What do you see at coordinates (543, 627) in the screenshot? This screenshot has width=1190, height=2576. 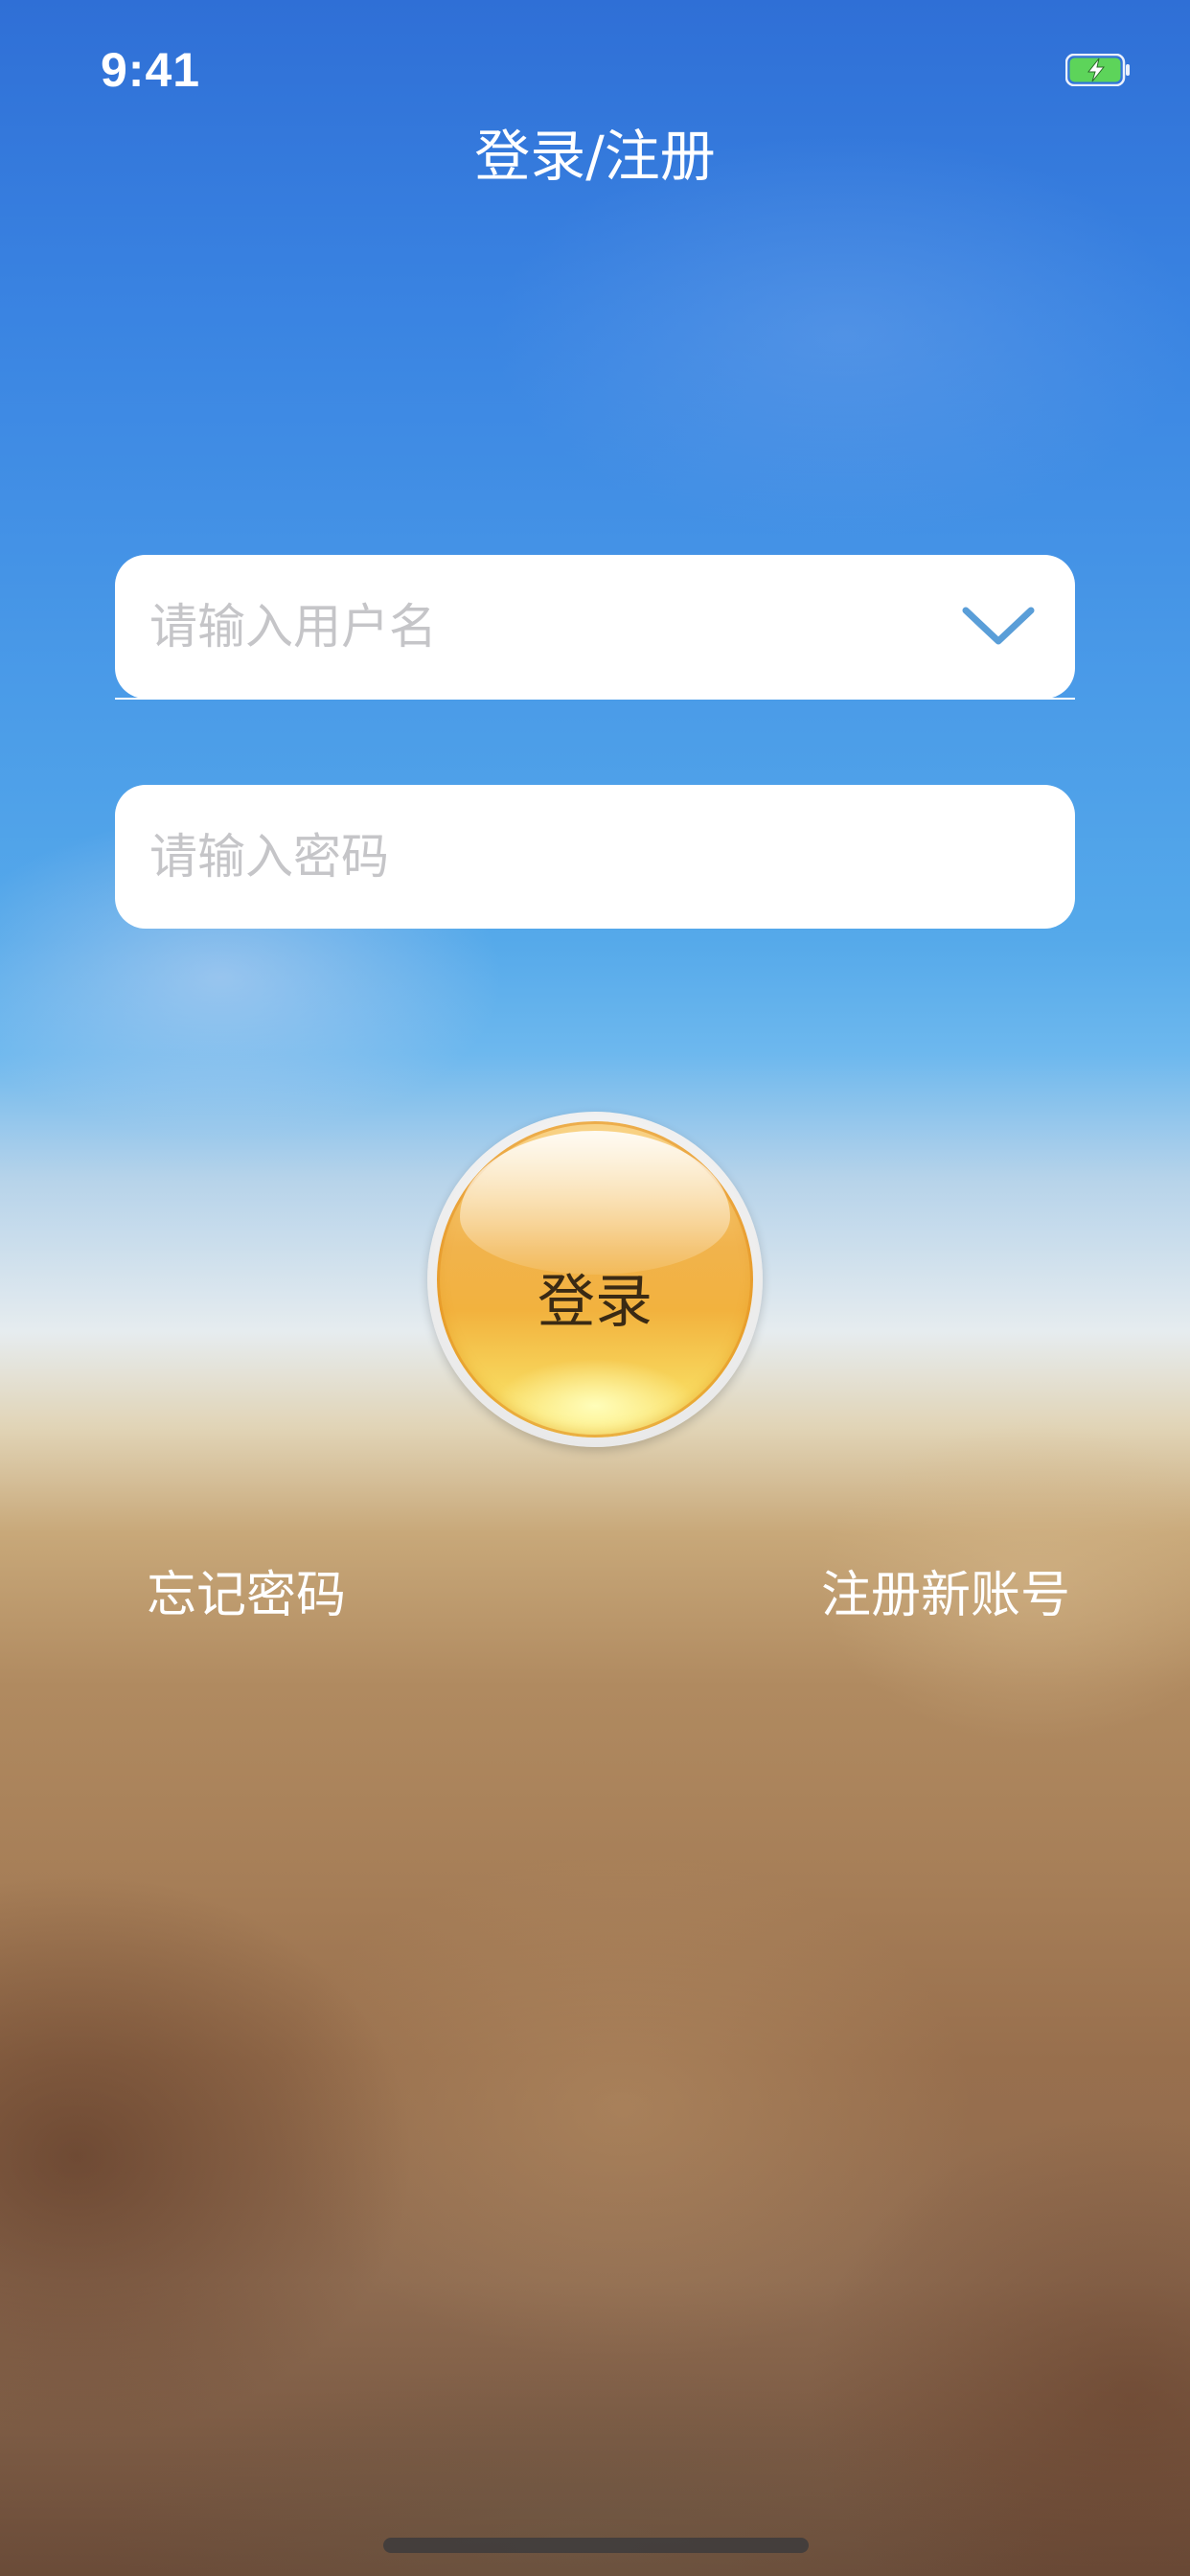 I see `username-input` at bounding box center [543, 627].